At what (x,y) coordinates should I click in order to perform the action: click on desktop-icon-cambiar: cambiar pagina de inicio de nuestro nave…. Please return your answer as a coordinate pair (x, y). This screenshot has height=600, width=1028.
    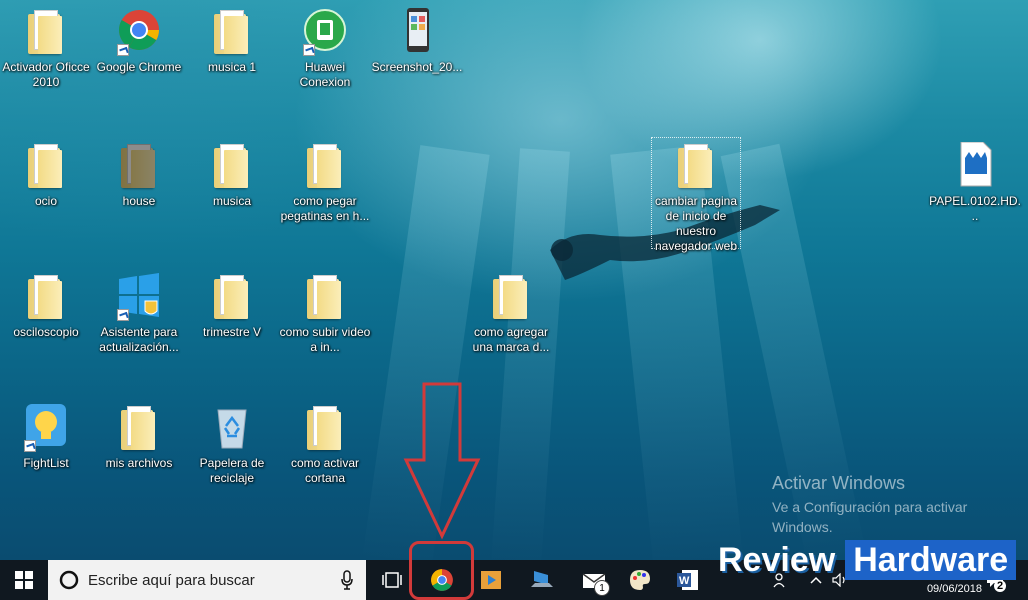
    Looking at the image, I should click on (696, 198).